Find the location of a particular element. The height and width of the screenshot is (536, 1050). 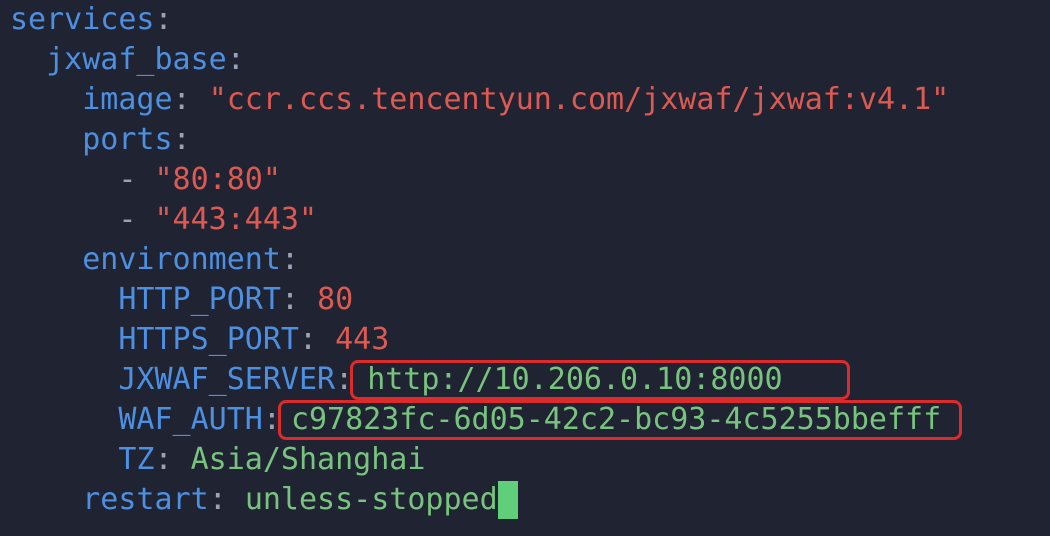

highlight-box-auth: c97823fc-6d05-42c2-bc93-4c5255bbefff is located at coordinates (620, 420).